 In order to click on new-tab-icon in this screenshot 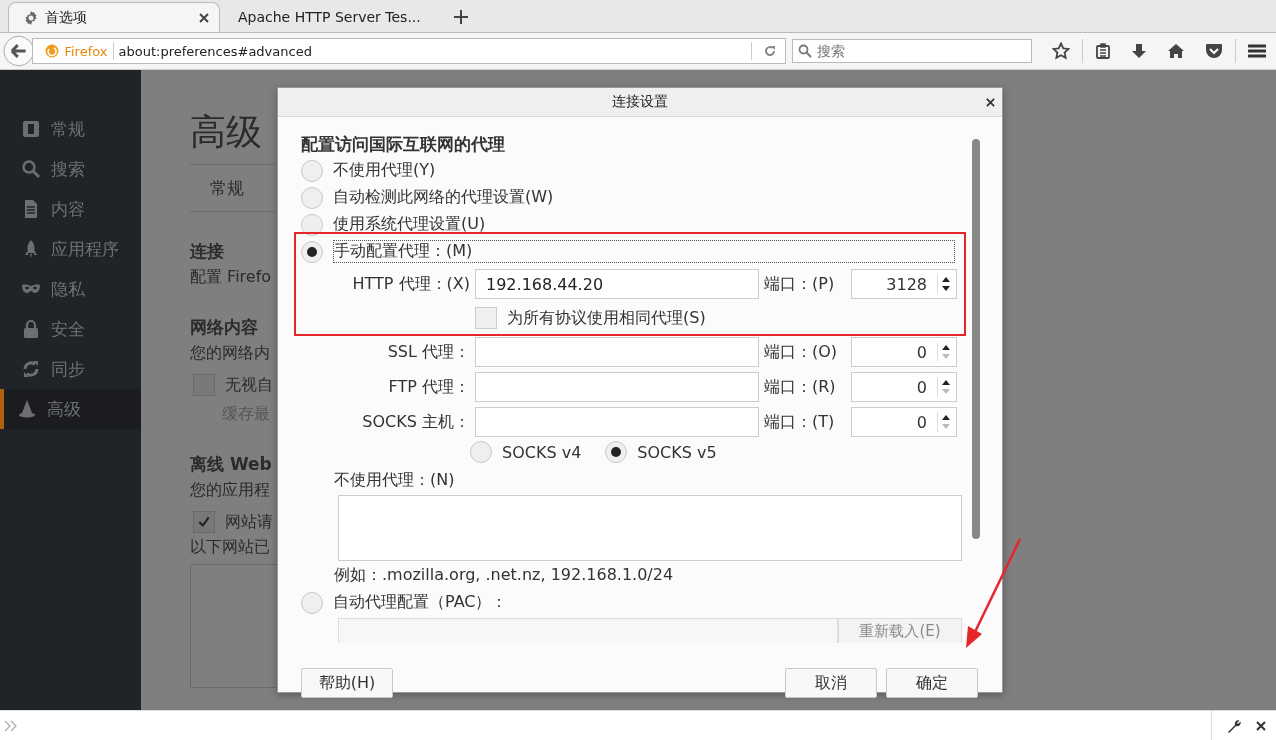, I will do `click(461, 17)`.